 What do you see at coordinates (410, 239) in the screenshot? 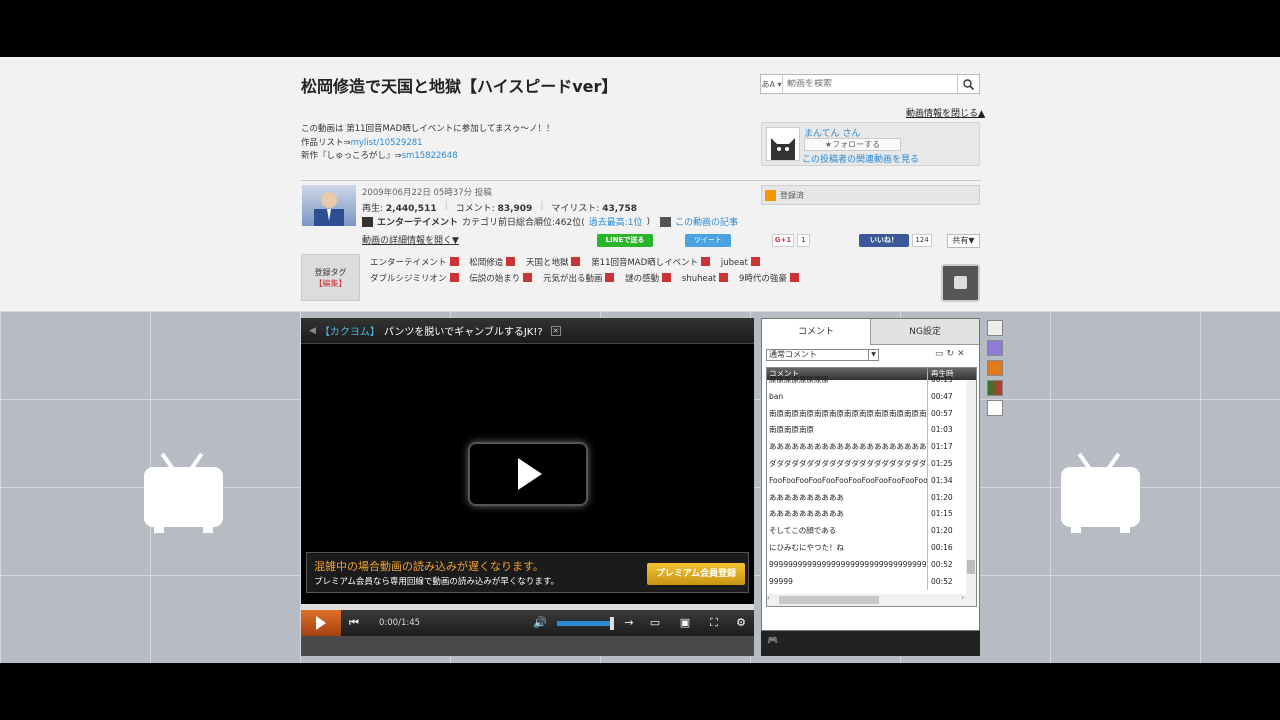
I see `open-details-link: 動画の詳細情報を開く▼` at bounding box center [410, 239].